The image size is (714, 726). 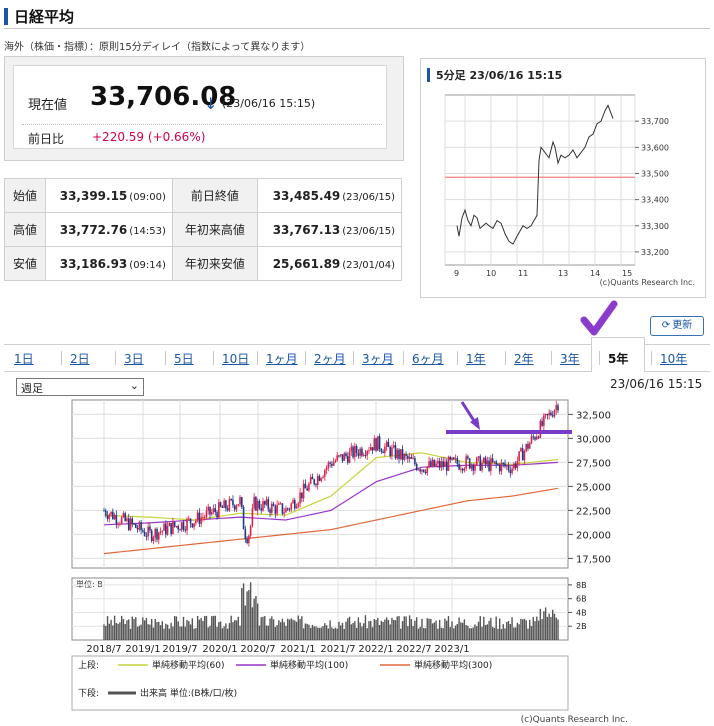 I want to click on x-axis-label: 2020/1, so click(x=219, y=649).